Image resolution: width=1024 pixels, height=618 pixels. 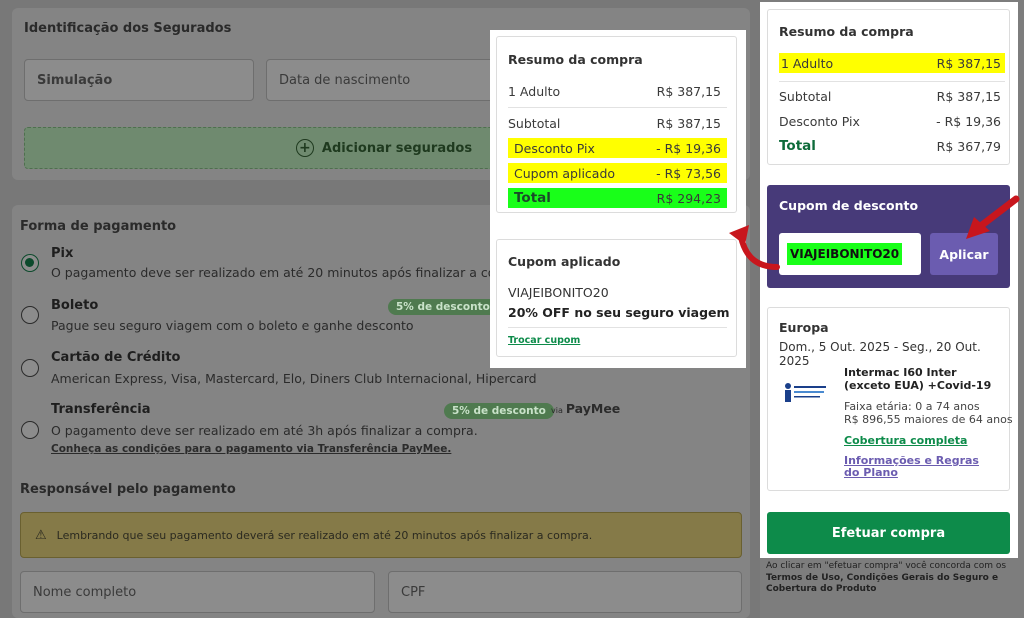 What do you see at coordinates (75, 305) in the screenshot?
I see `boleto-title: Boleto` at bounding box center [75, 305].